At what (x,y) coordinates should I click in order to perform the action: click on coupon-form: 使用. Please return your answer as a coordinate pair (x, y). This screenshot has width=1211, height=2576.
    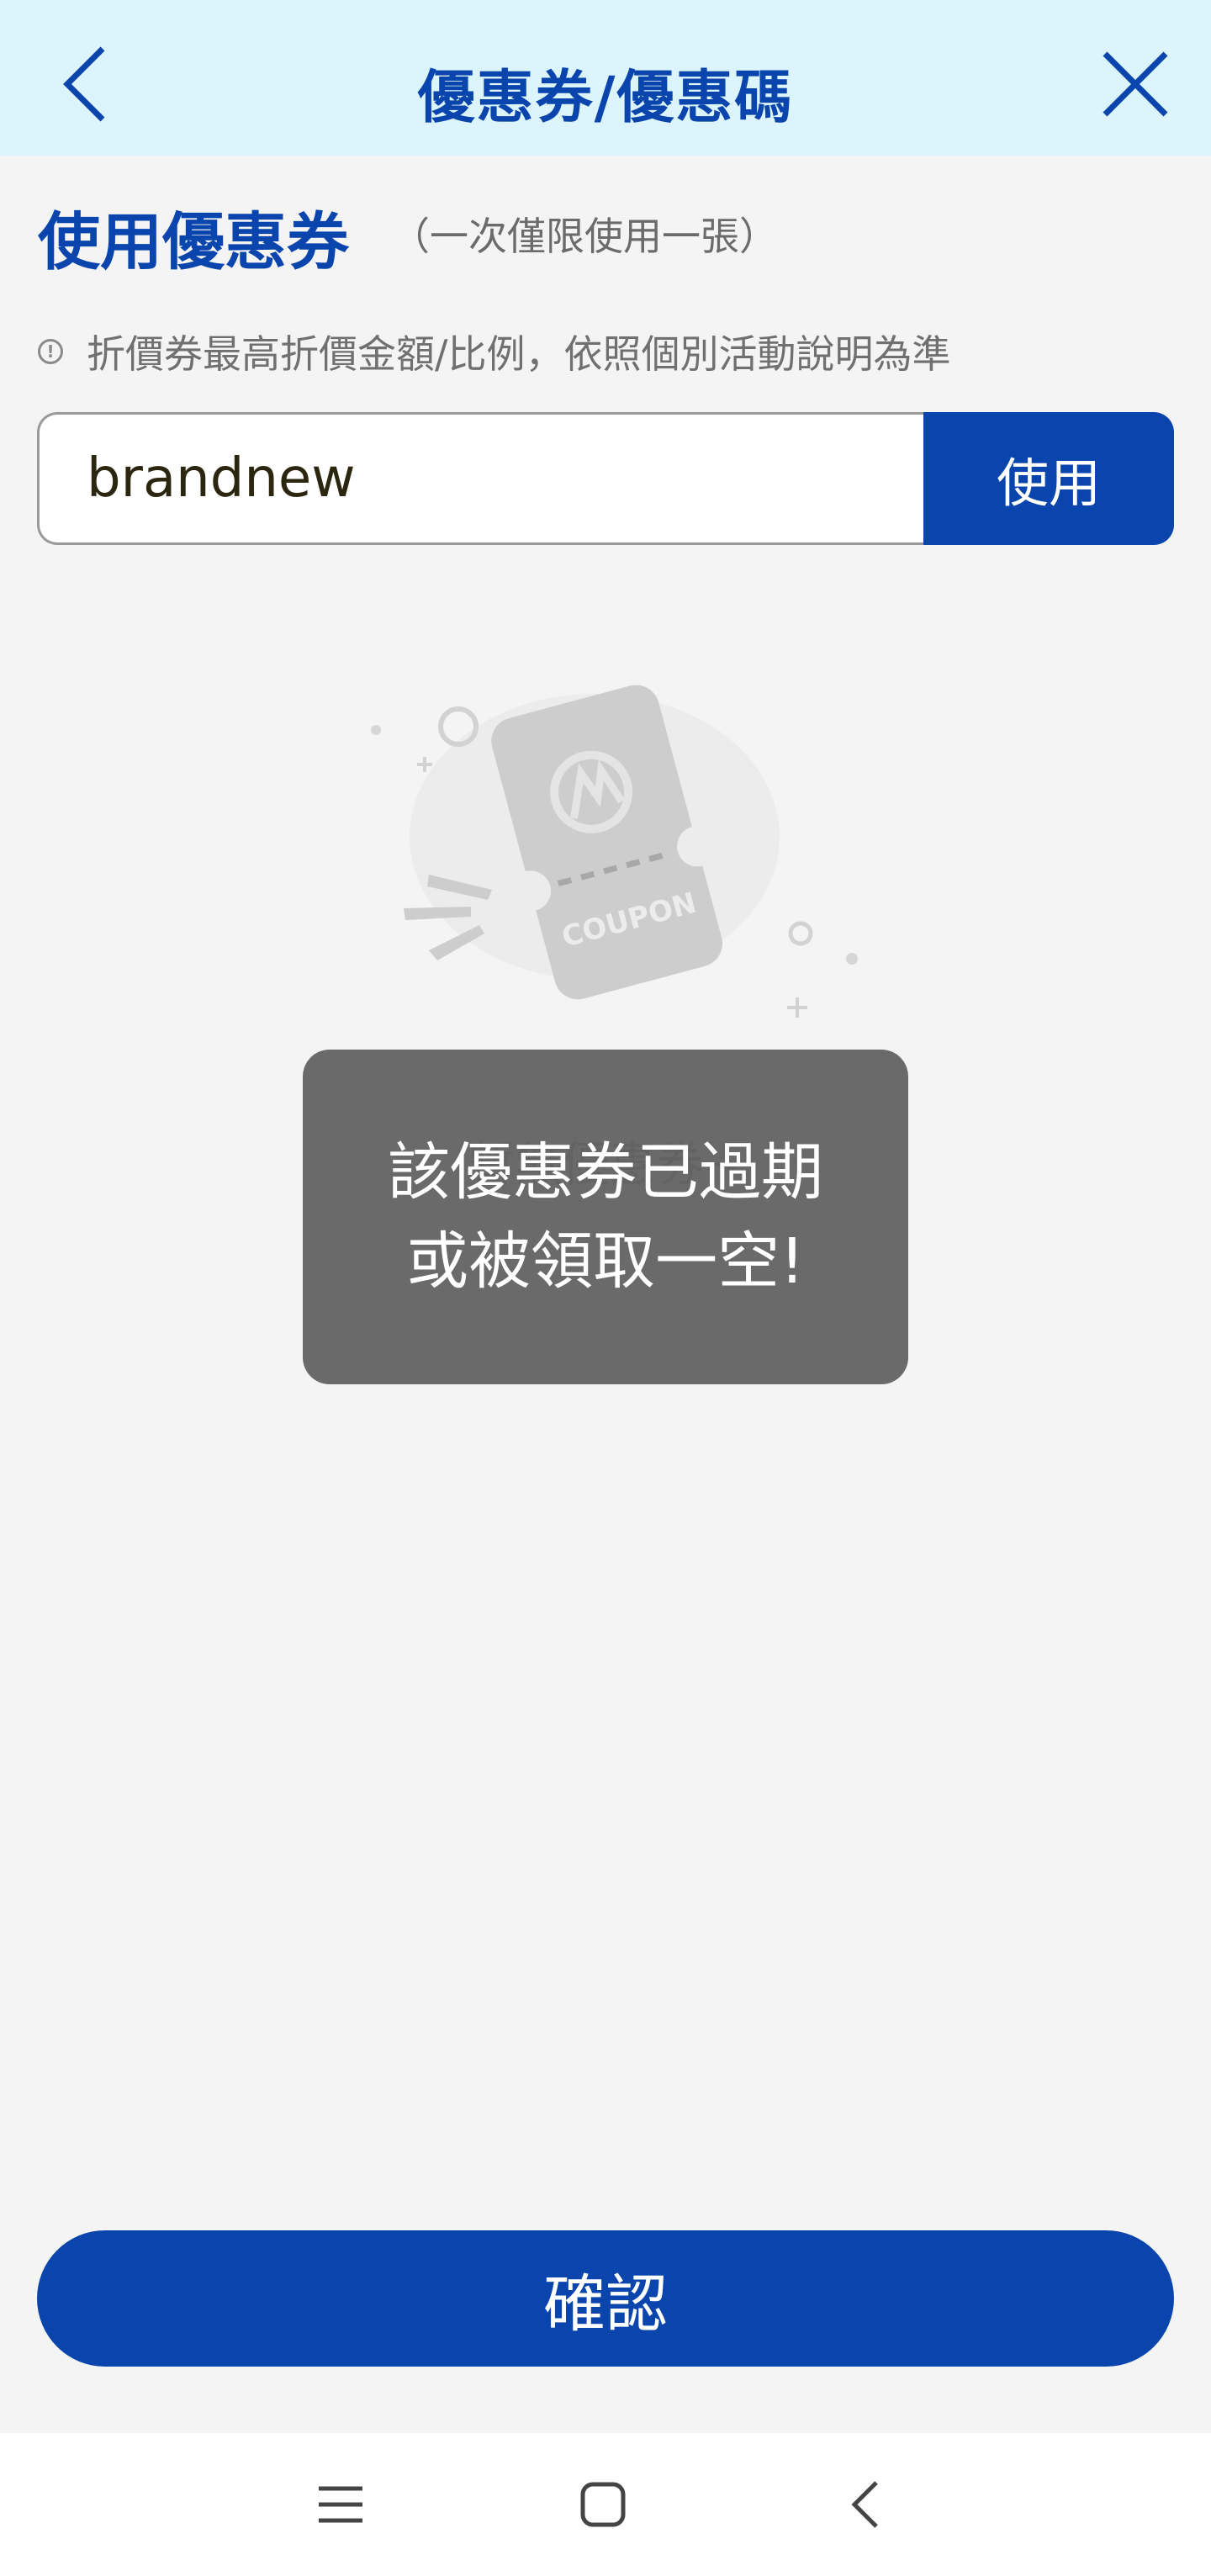
    Looking at the image, I should click on (605, 478).